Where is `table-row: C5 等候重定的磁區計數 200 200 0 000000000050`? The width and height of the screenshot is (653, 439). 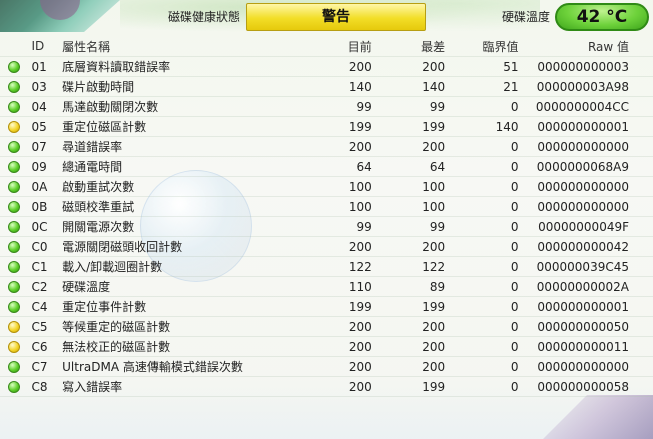 table-row: C5 等候重定的磁區計數 200 200 0 000000000050 is located at coordinates (326, 326).